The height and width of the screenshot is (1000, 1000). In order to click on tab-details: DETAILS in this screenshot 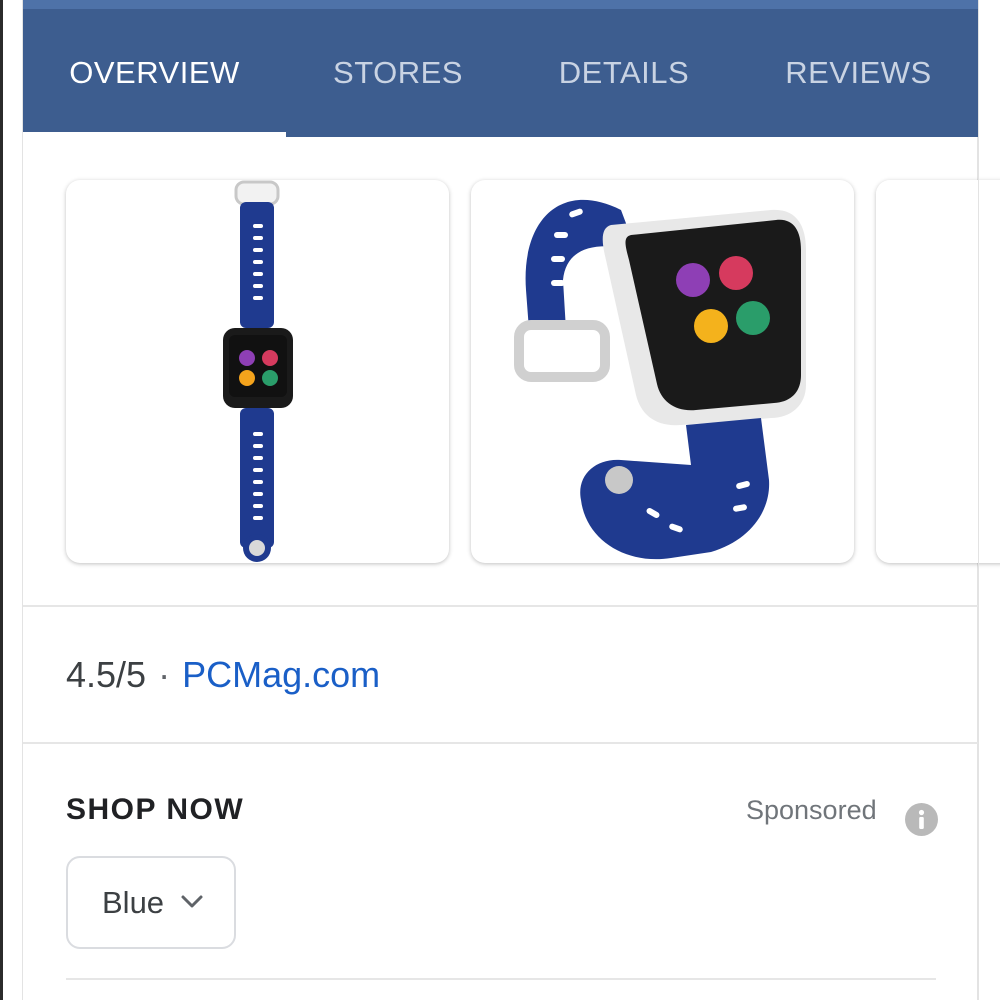, I will do `click(624, 73)`.